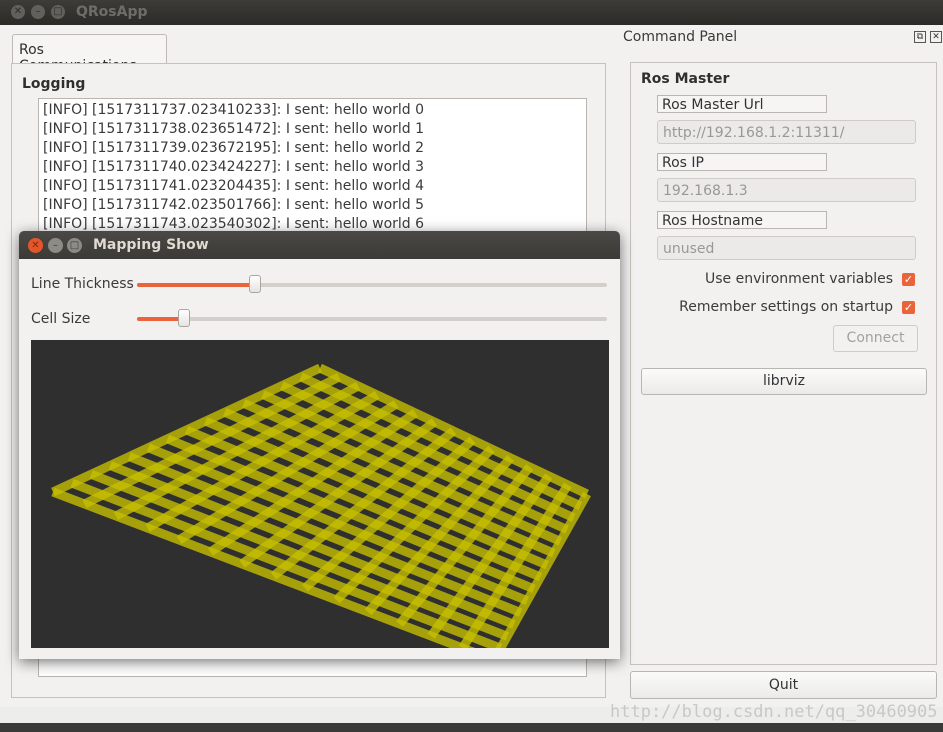  I want to click on logging-heading: Logging, so click(54, 84).